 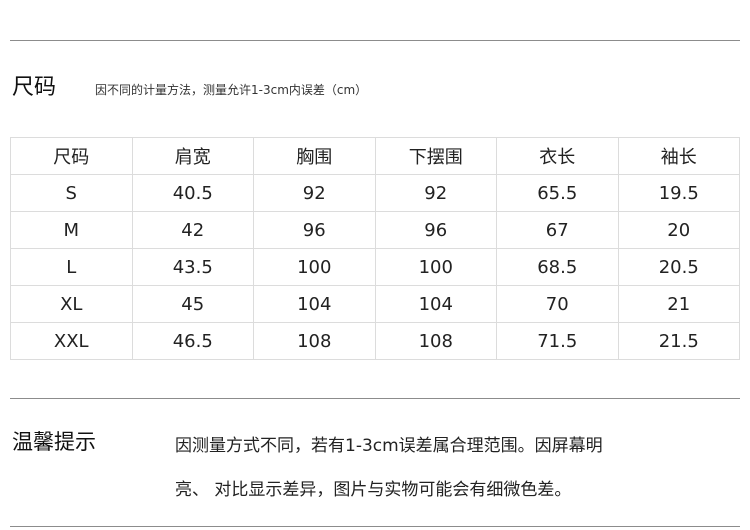 What do you see at coordinates (678, 193) in the screenshot?
I see `table-cell: 19.5` at bounding box center [678, 193].